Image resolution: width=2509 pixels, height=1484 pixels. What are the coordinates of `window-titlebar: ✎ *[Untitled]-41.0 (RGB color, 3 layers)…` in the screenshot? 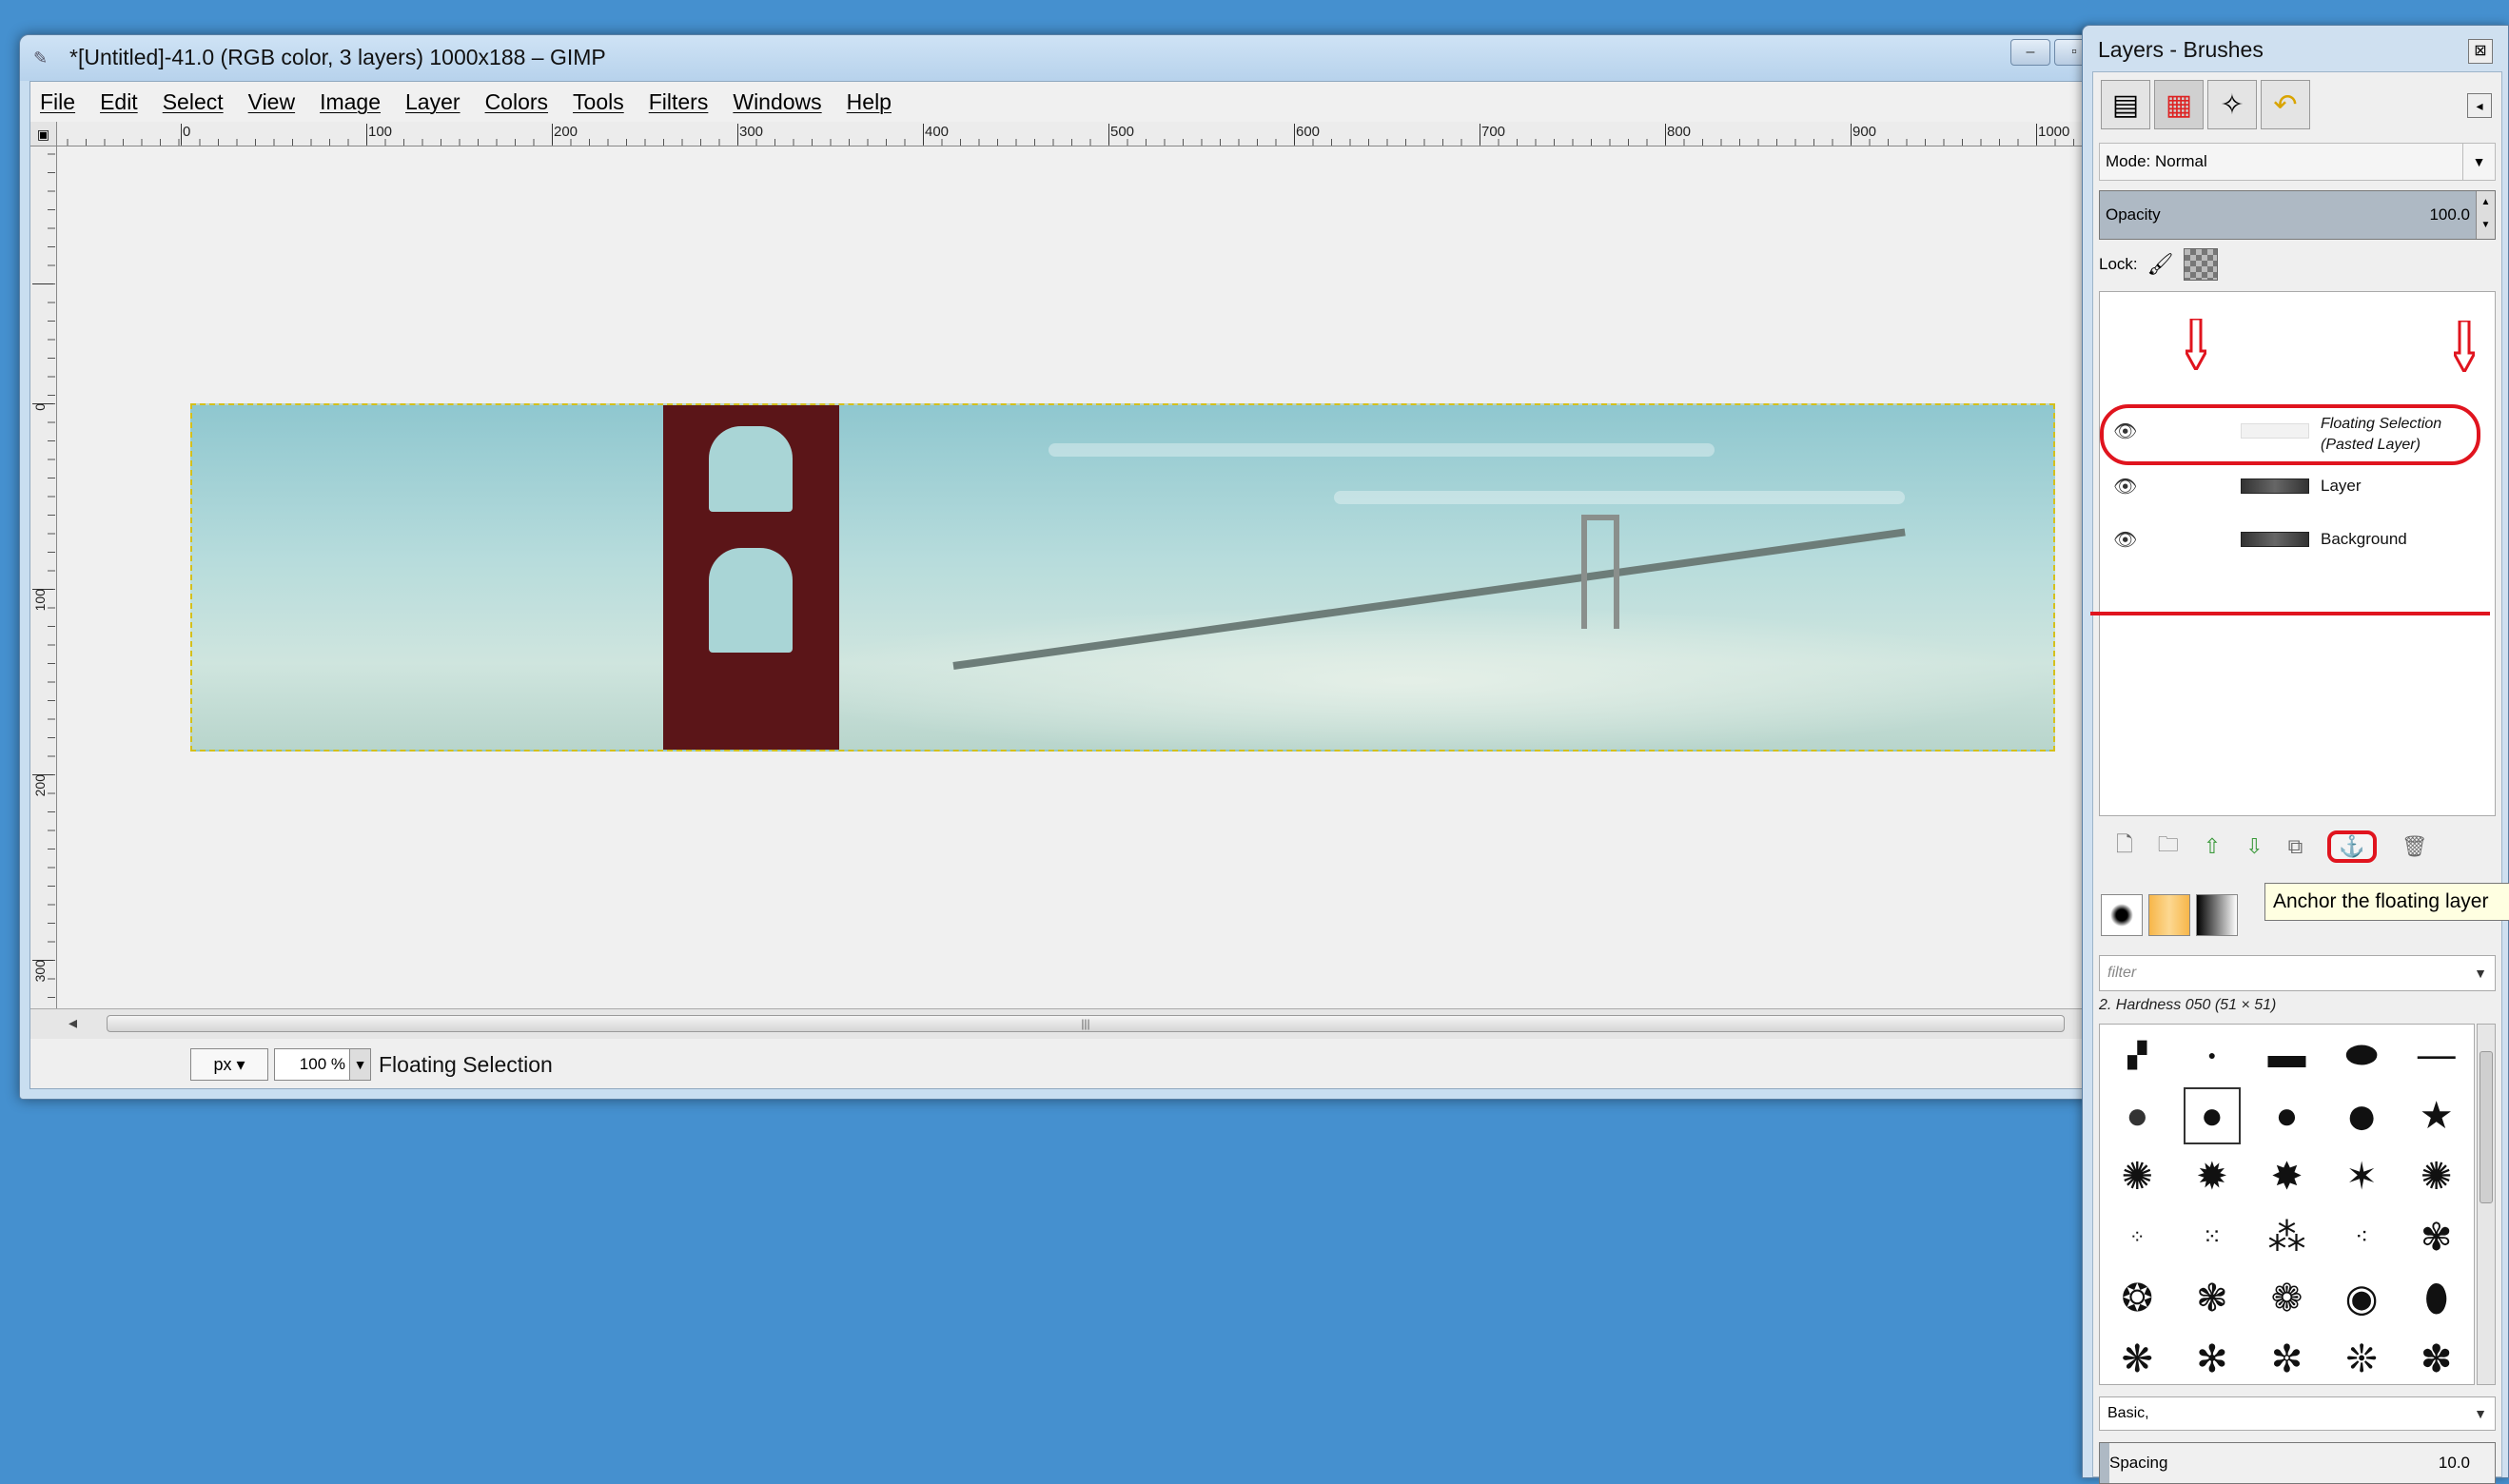 It's located at (1057, 58).